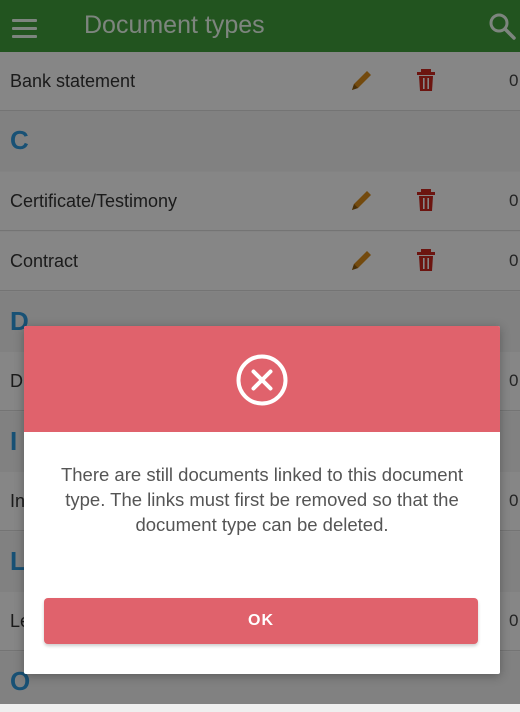 The width and height of the screenshot is (520, 712). What do you see at coordinates (261, 621) in the screenshot?
I see `ok-button: OK` at bounding box center [261, 621].